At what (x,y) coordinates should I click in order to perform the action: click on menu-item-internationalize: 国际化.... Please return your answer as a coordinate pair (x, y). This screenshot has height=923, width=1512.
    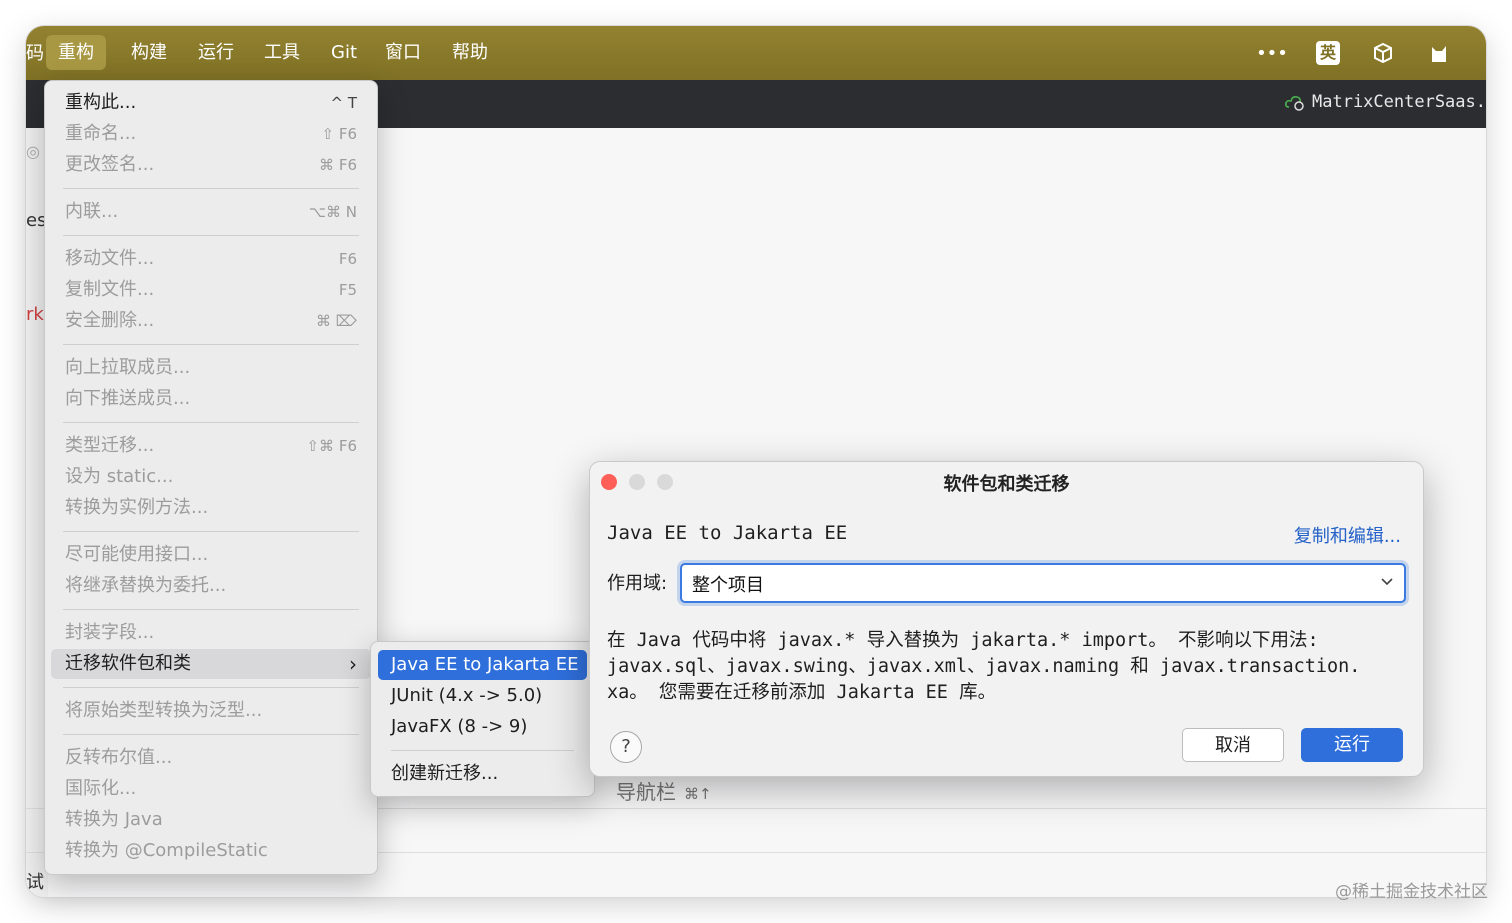
    Looking at the image, I should click on (211, 789).